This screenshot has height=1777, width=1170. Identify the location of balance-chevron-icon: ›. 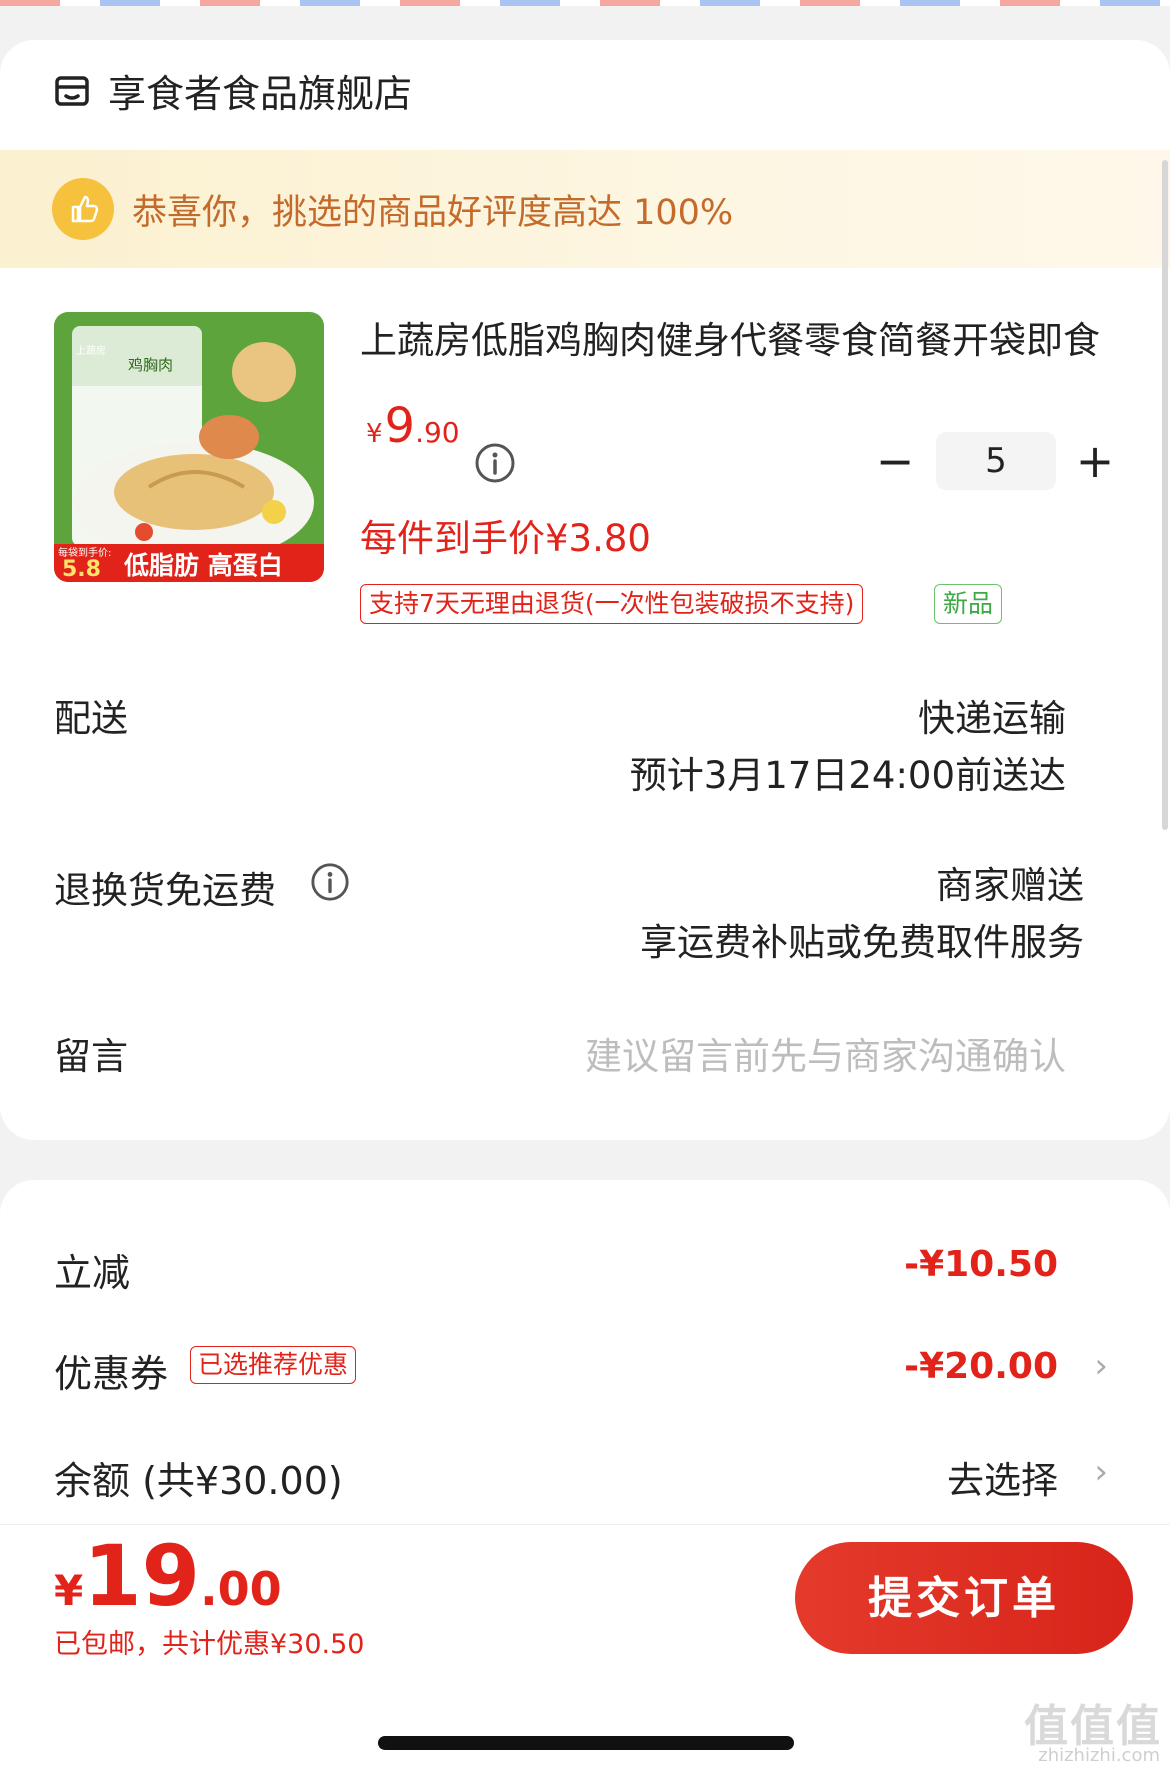
(1101, 1472).